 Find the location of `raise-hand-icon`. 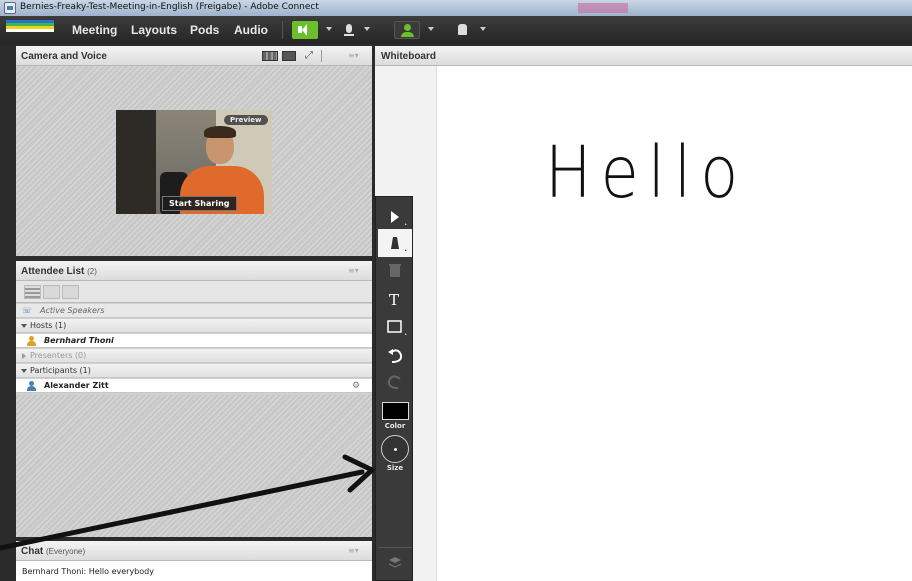

raise-hand-icon is located at coordinates (463, 30).